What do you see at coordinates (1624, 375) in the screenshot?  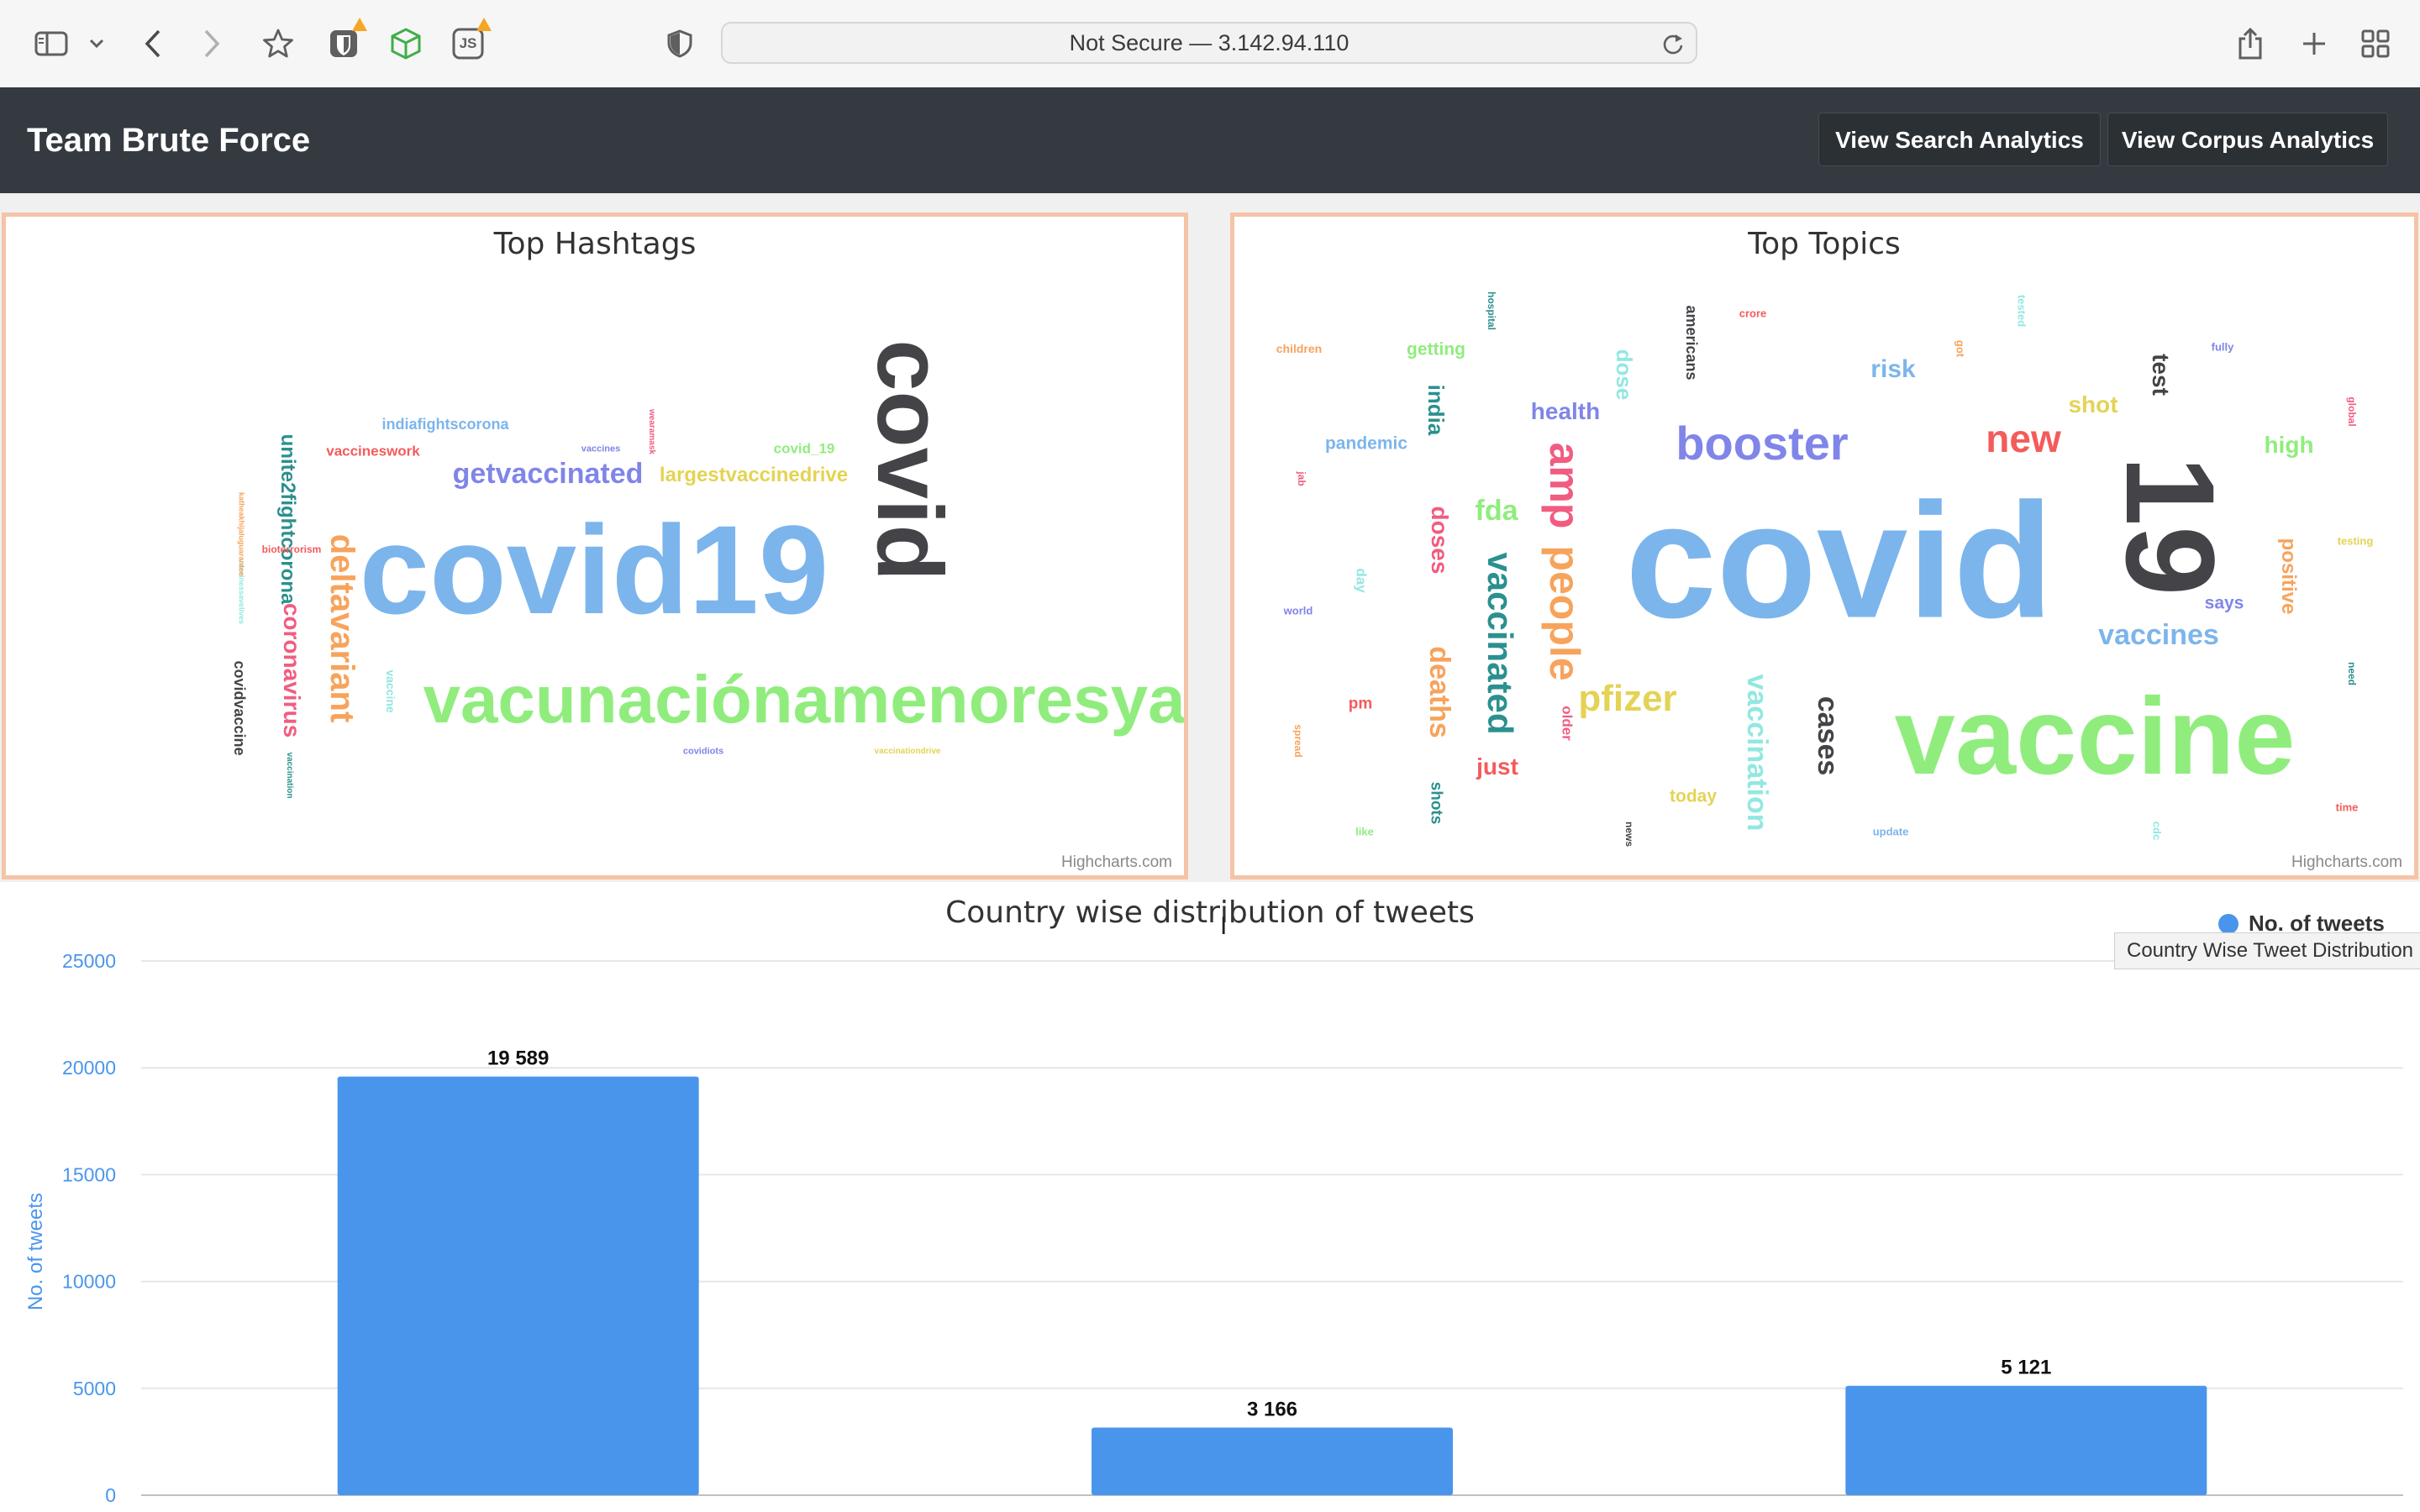 I see `topic-word: dose` at bounding box center [1624, 375].